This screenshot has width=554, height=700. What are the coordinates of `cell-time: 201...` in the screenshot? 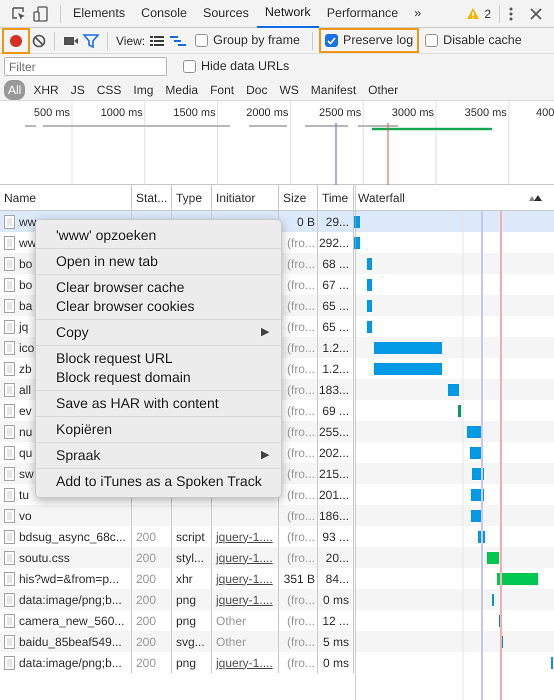 It's located at (333, 495).